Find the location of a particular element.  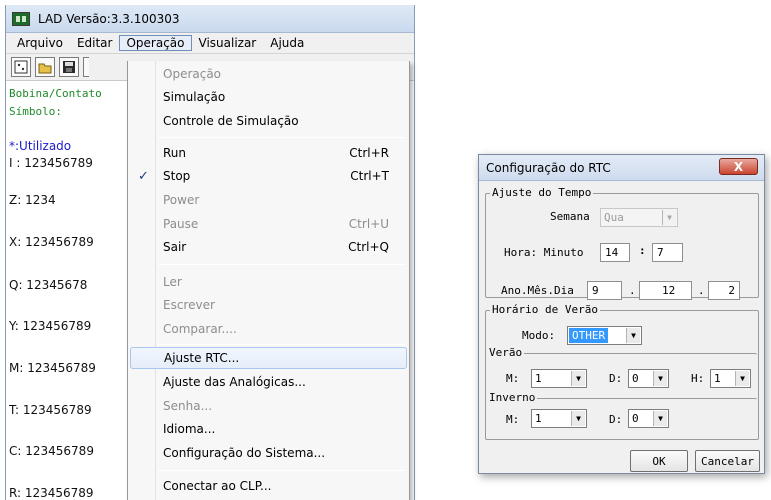

mes-value: 12 is located at coordinates (669, 290).